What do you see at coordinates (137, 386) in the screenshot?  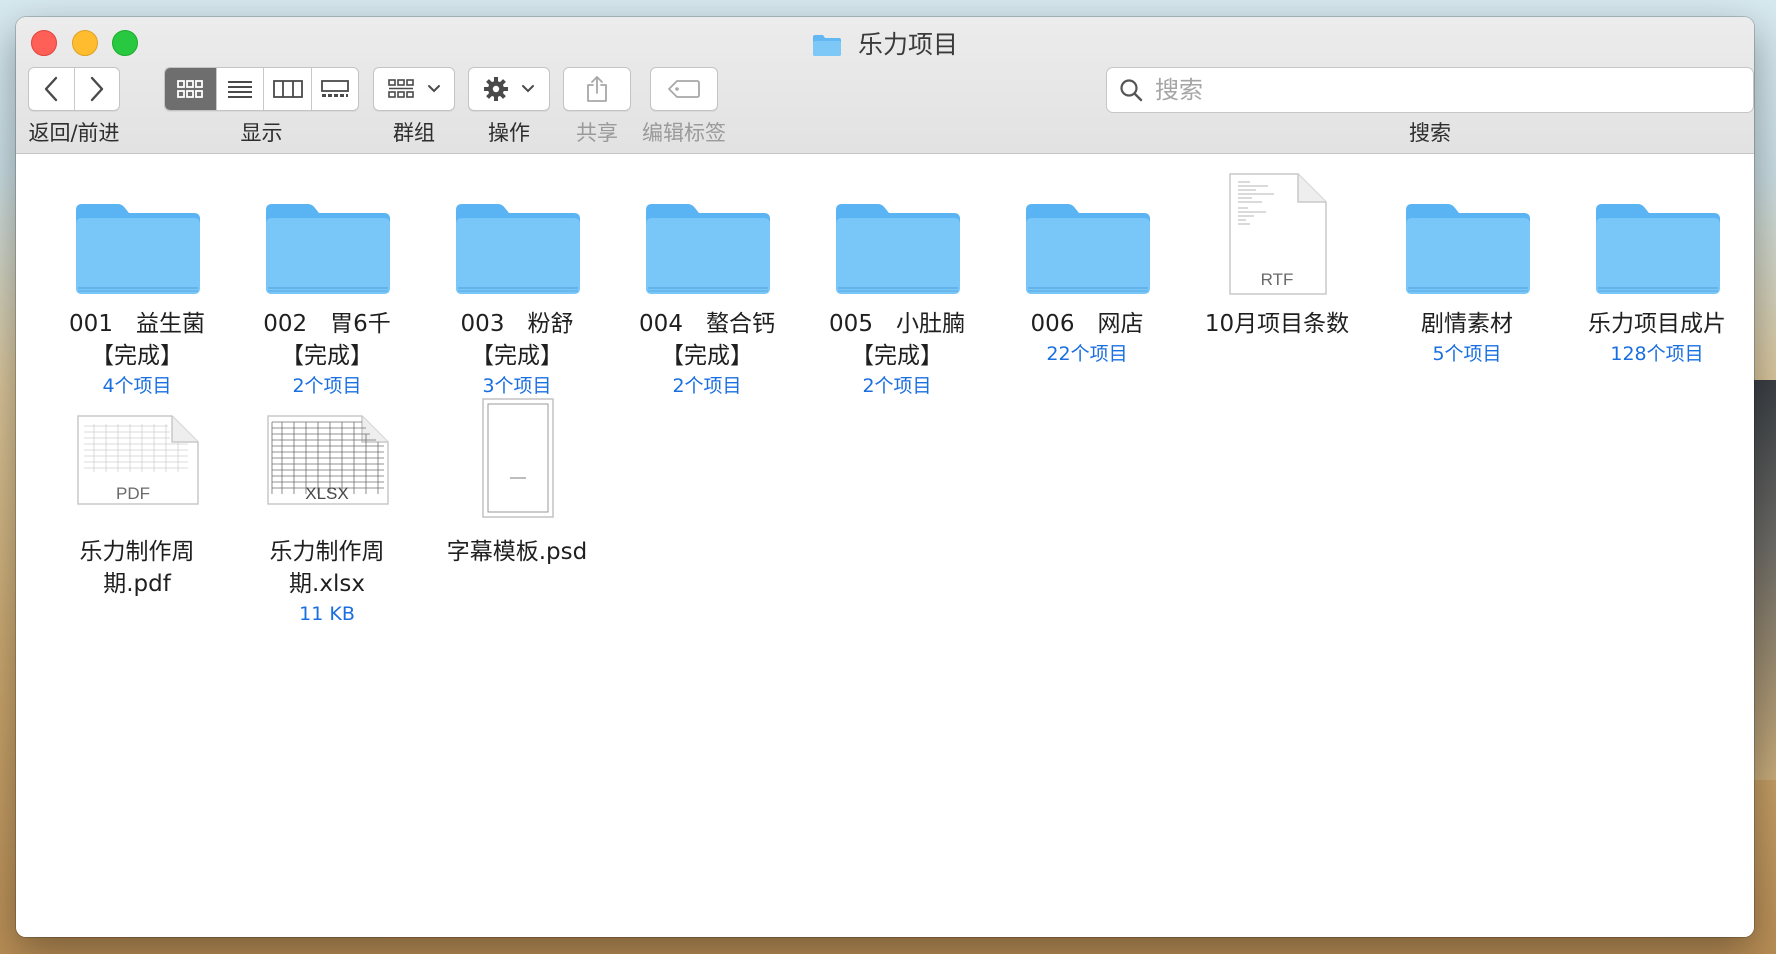 I see `item-meta: 4个项目` at bounding box center [137, 386].